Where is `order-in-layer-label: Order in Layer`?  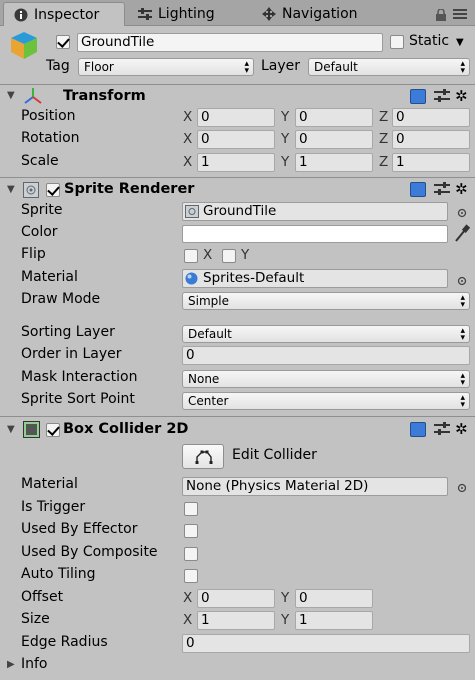 order-in-layer-label: Order in Layer is located at coordinates (71, 354).